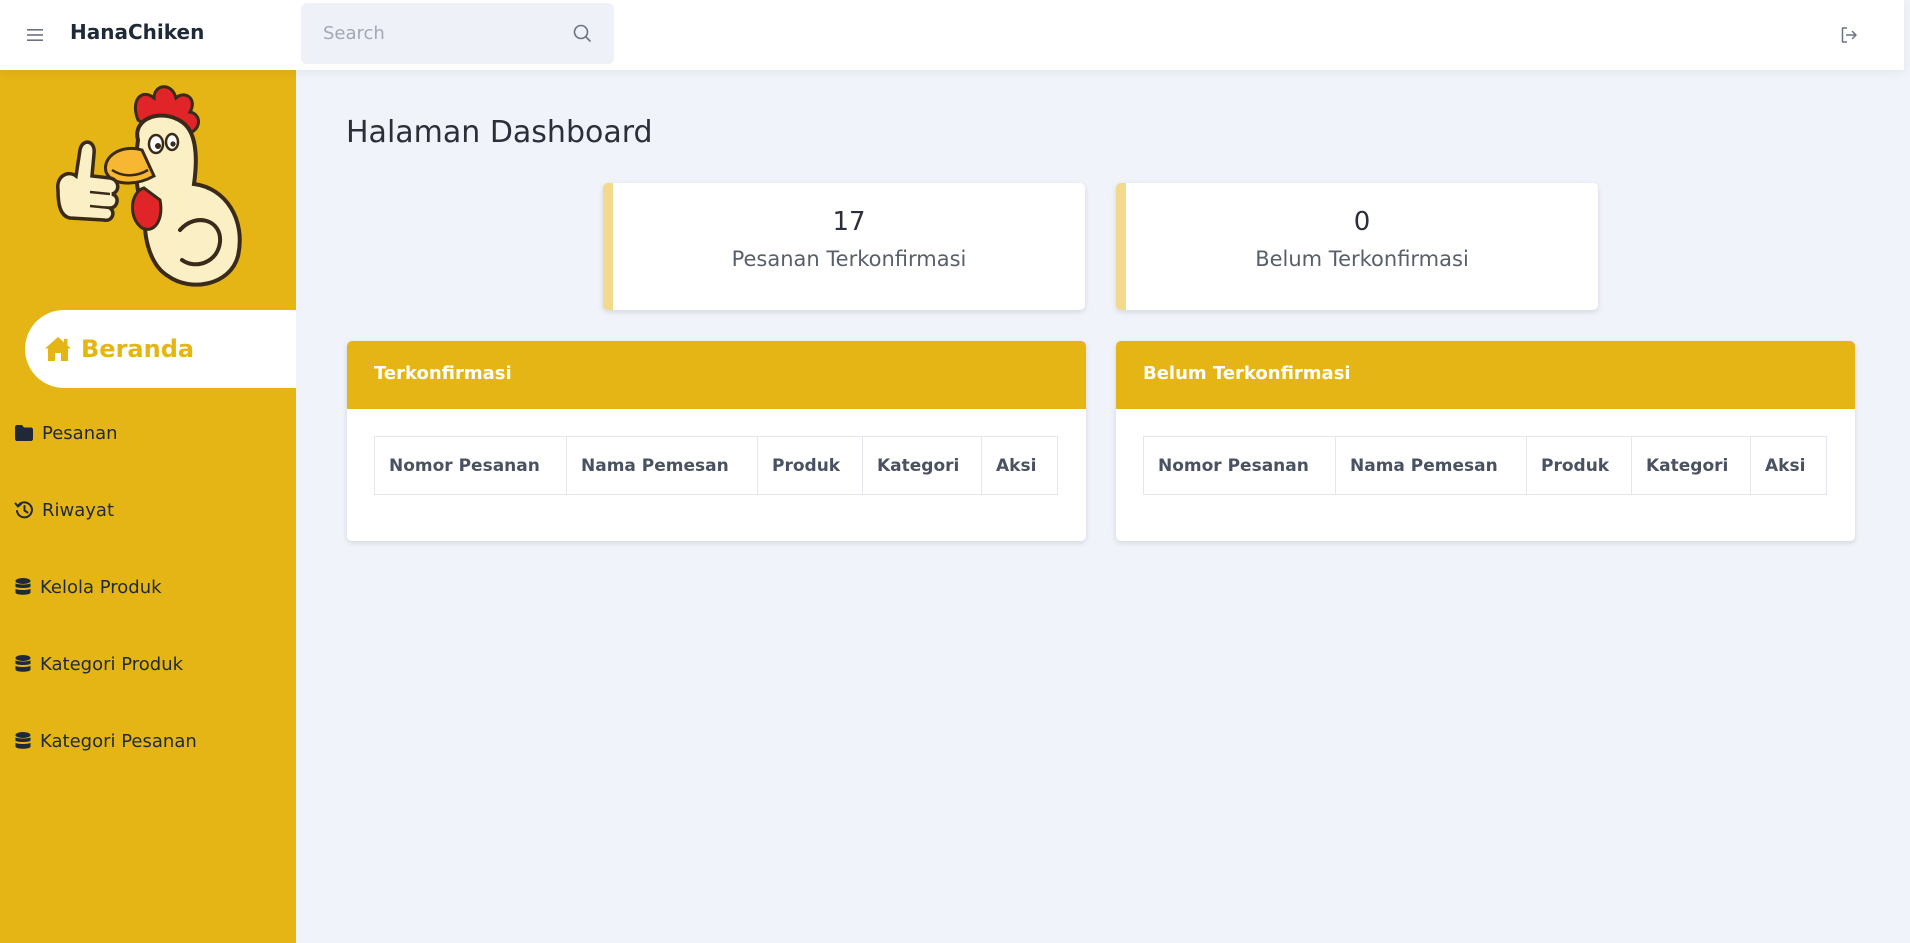 Image resolution: width=1910 pixels, height=943 pixels. Describe the element at coordinates (849, 222) in the screenshot. I see `stat-value: 17` at that location.